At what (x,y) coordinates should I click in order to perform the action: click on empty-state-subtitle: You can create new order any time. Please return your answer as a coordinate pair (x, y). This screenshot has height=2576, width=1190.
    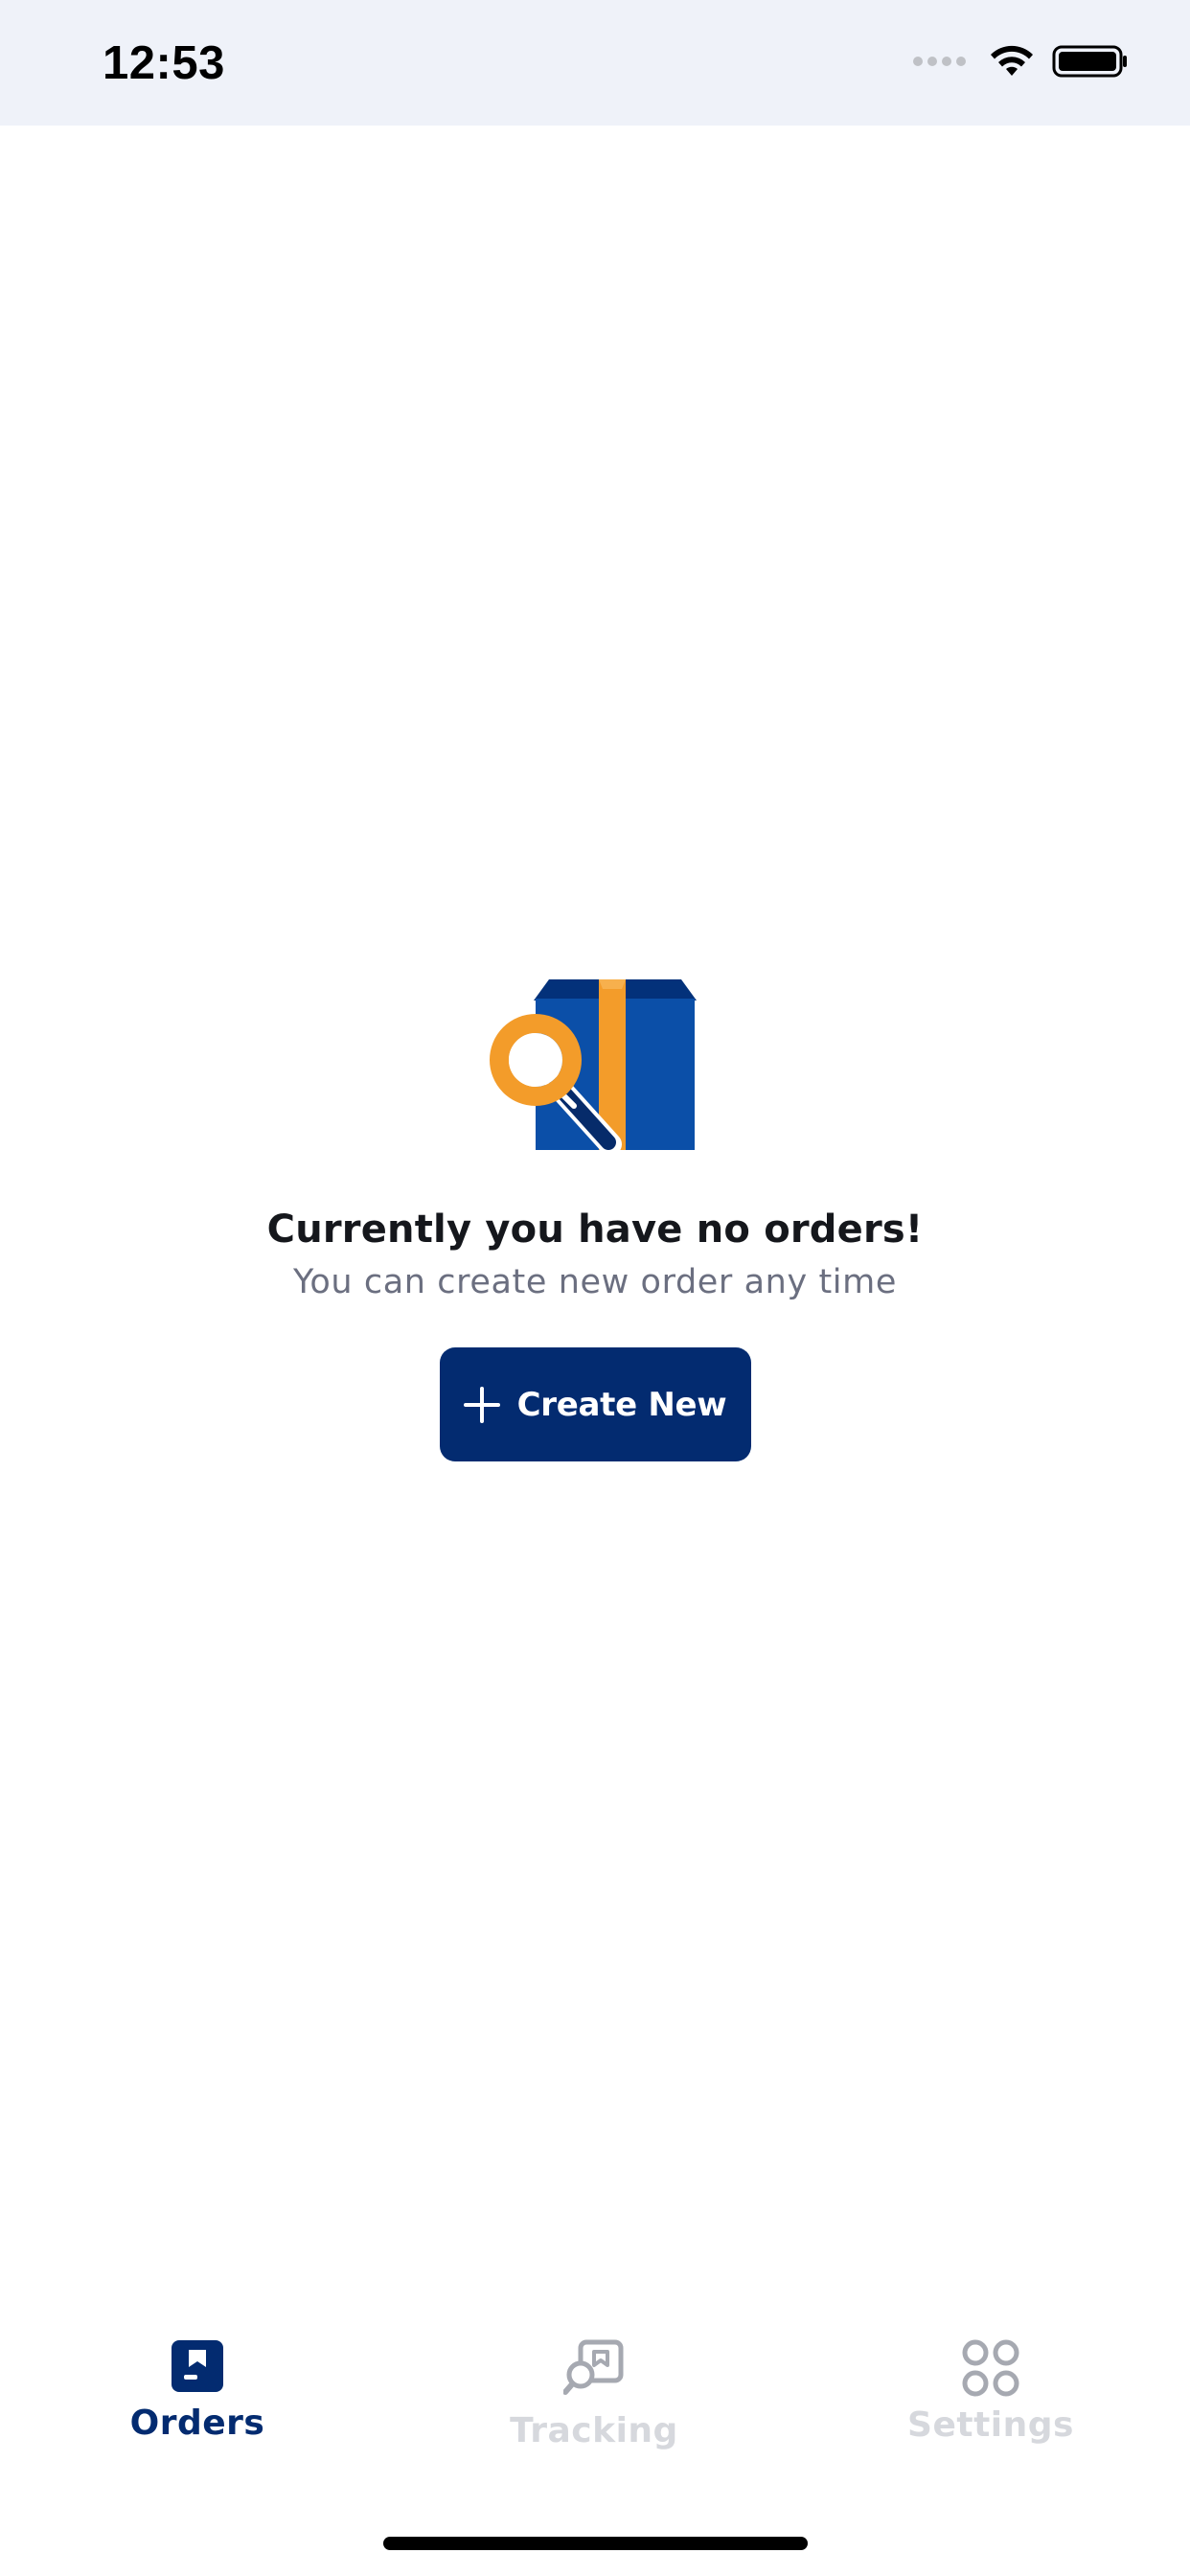
    Looking at the image, I should click on (595, 1282).